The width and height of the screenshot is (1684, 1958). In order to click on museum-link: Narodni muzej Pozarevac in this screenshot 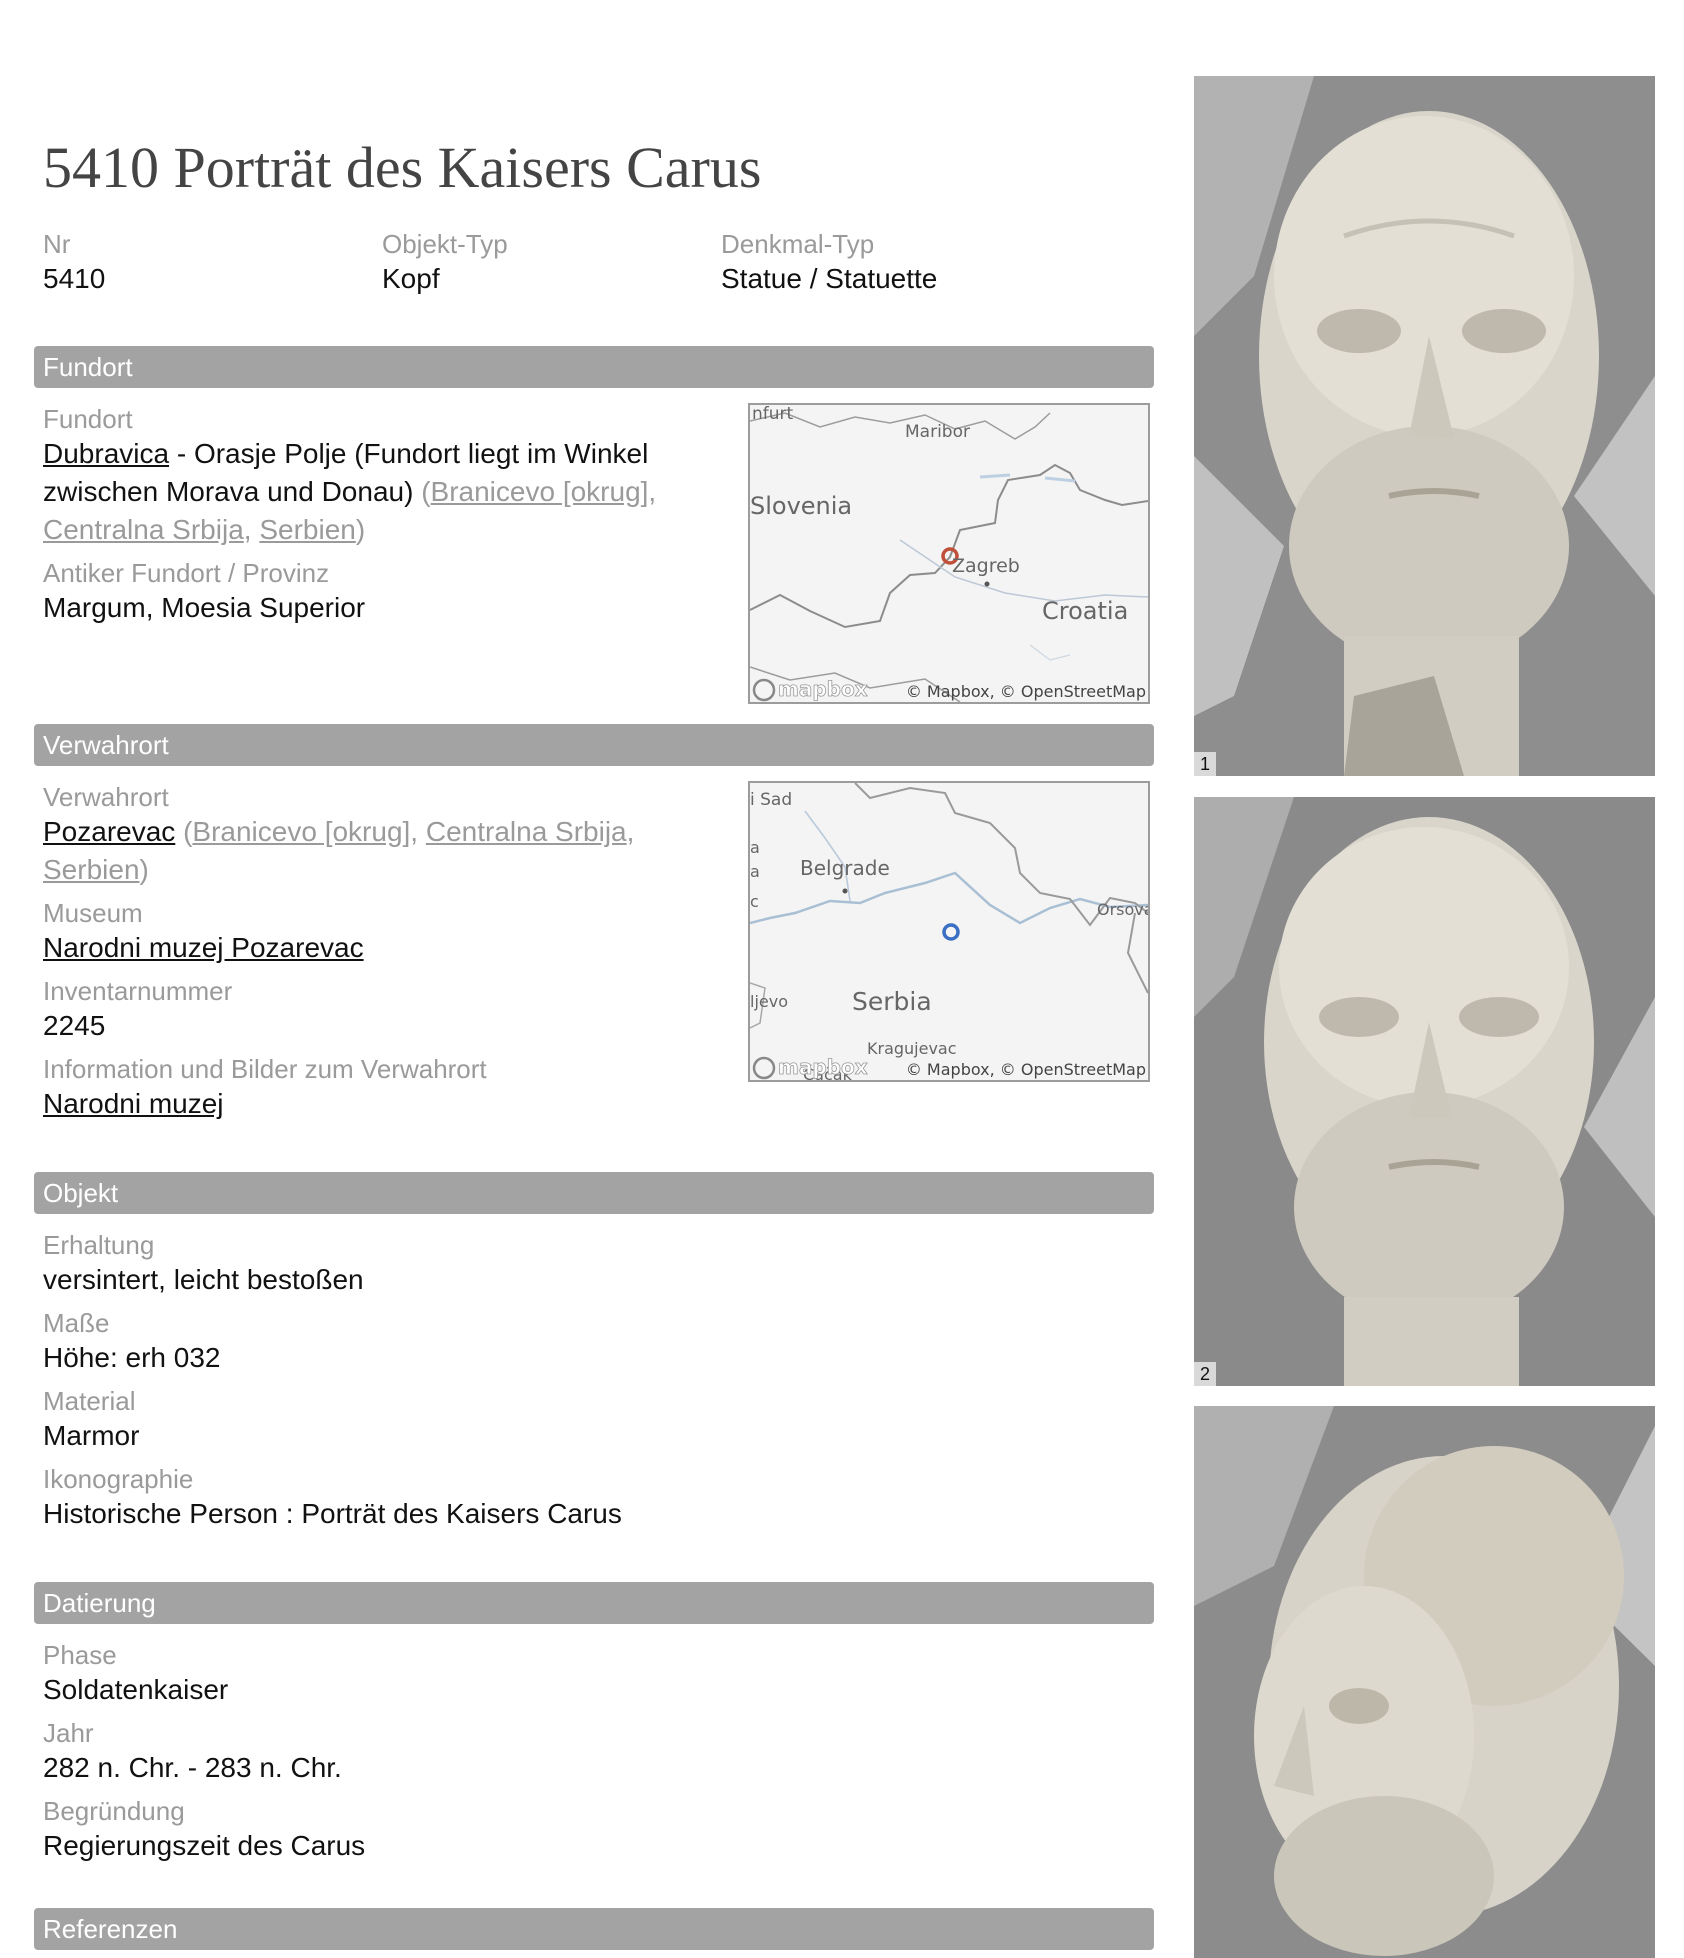, I will do `click(203, 947)`.